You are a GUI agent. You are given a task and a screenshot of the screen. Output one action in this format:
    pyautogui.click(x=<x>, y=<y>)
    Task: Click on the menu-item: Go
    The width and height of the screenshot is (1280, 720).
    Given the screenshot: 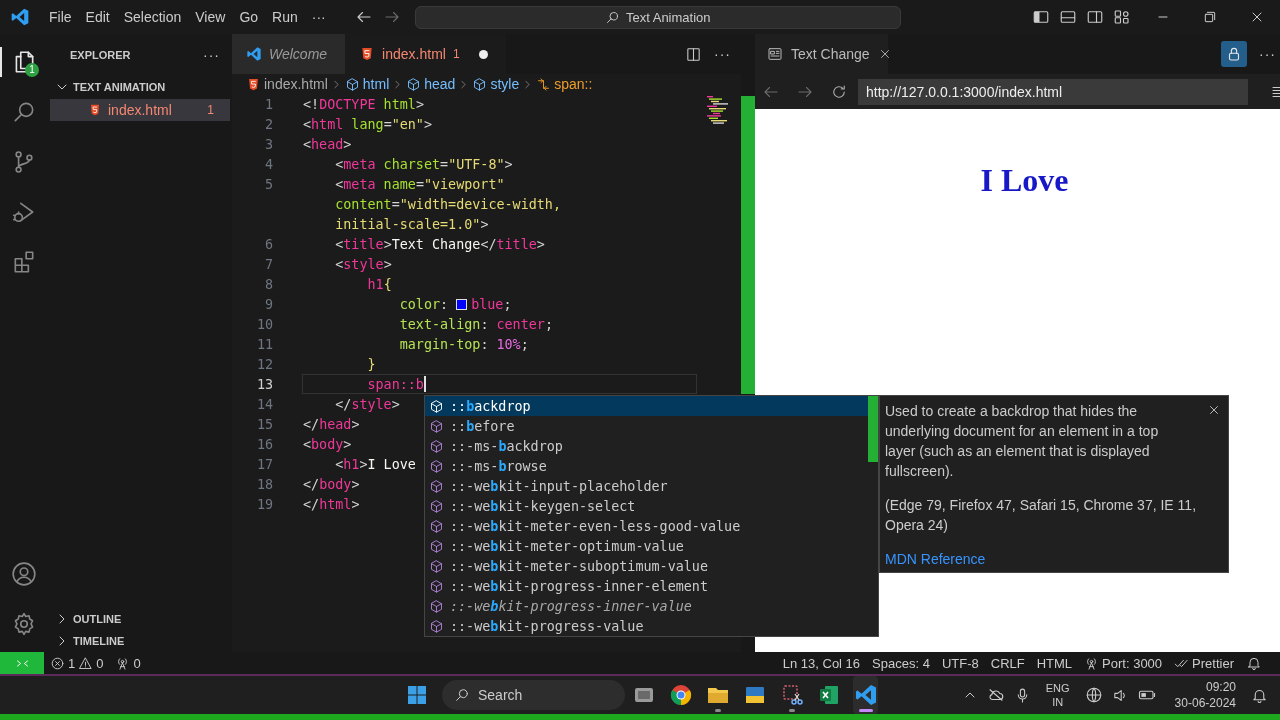 What is the action you would take?
    pyautogui.click(x=249, y=17)
    